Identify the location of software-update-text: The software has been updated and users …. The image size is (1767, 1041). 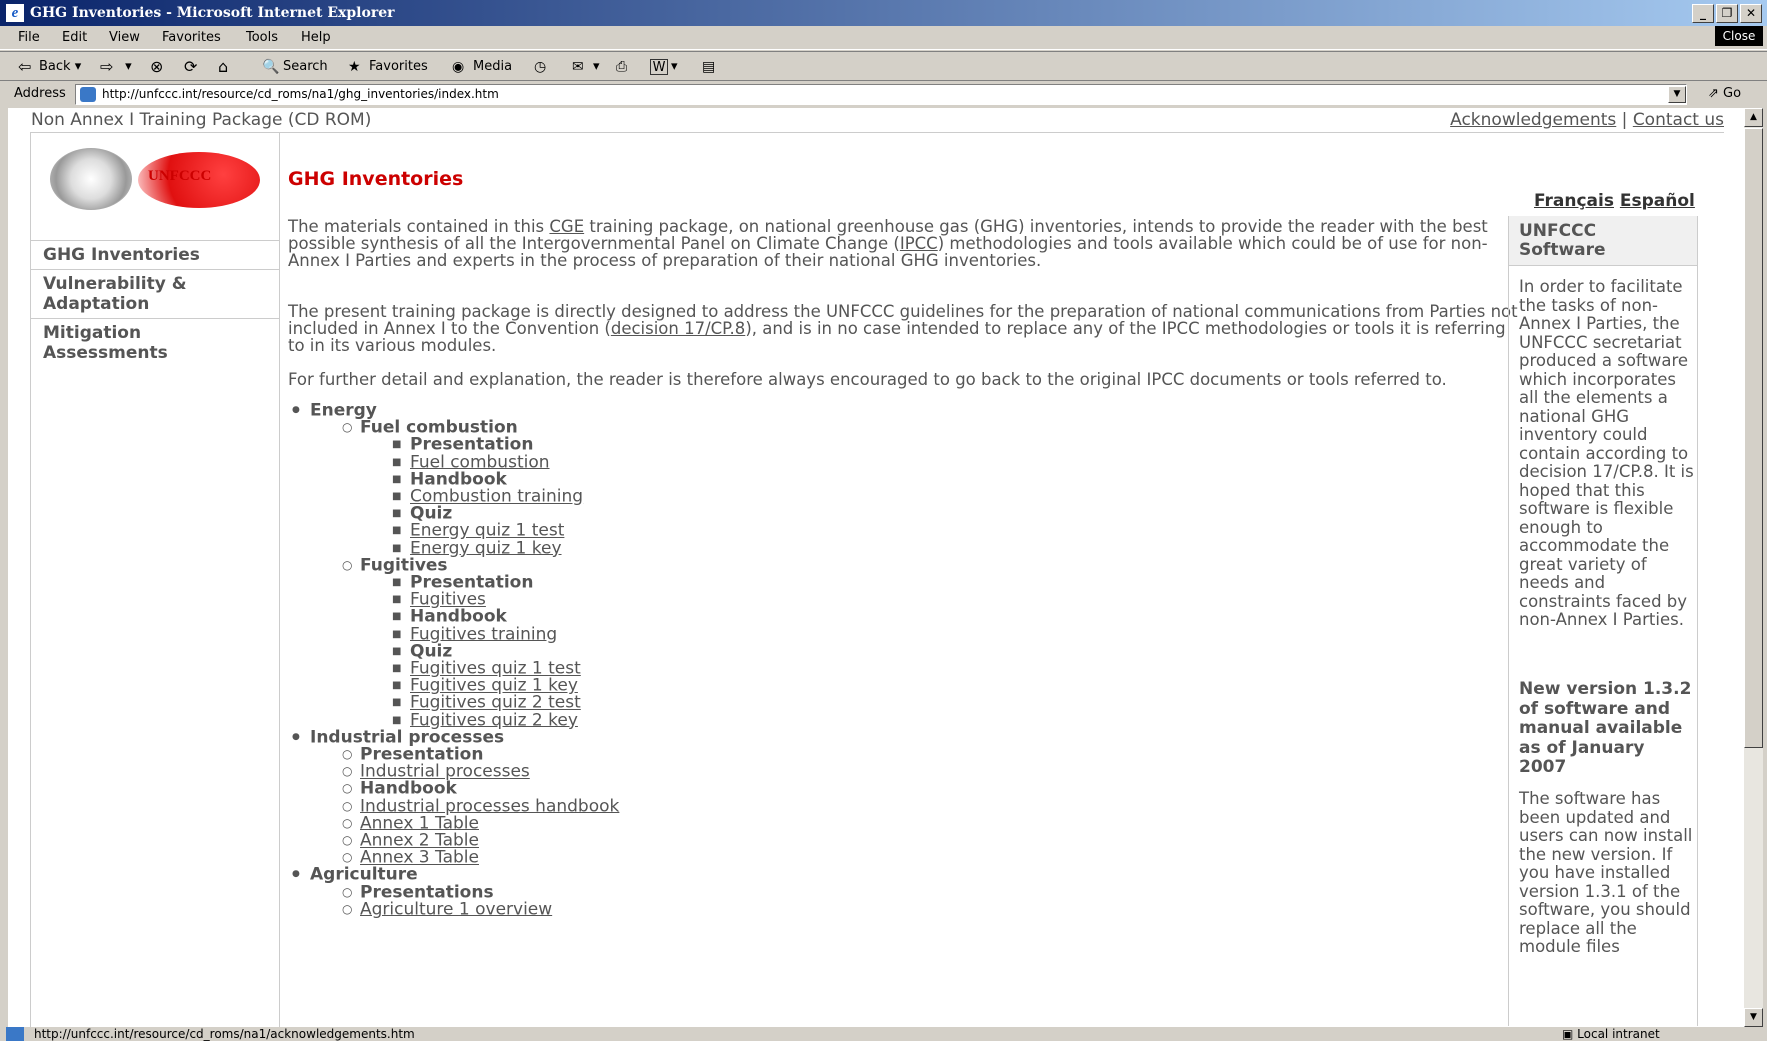
(1606, 872).